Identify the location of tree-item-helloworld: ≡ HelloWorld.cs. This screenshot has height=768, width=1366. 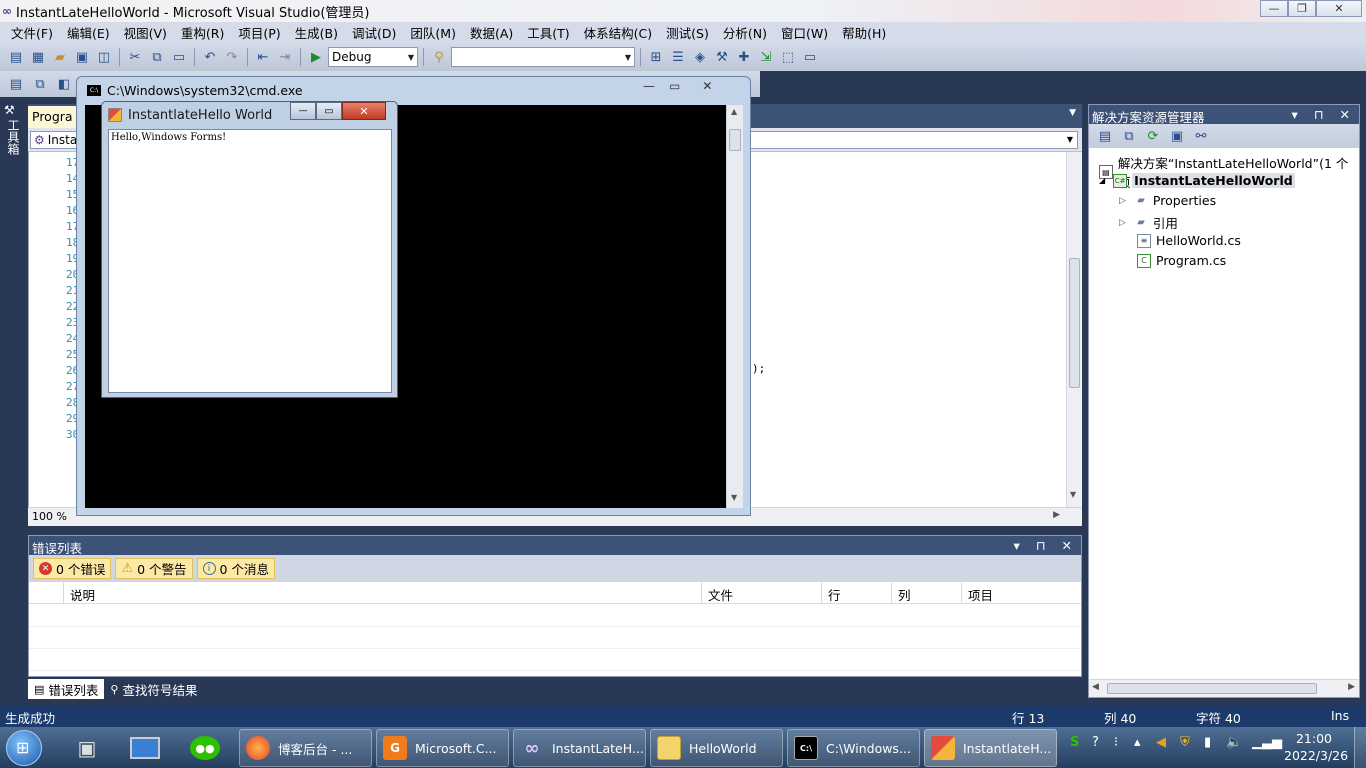
(1189, 240).